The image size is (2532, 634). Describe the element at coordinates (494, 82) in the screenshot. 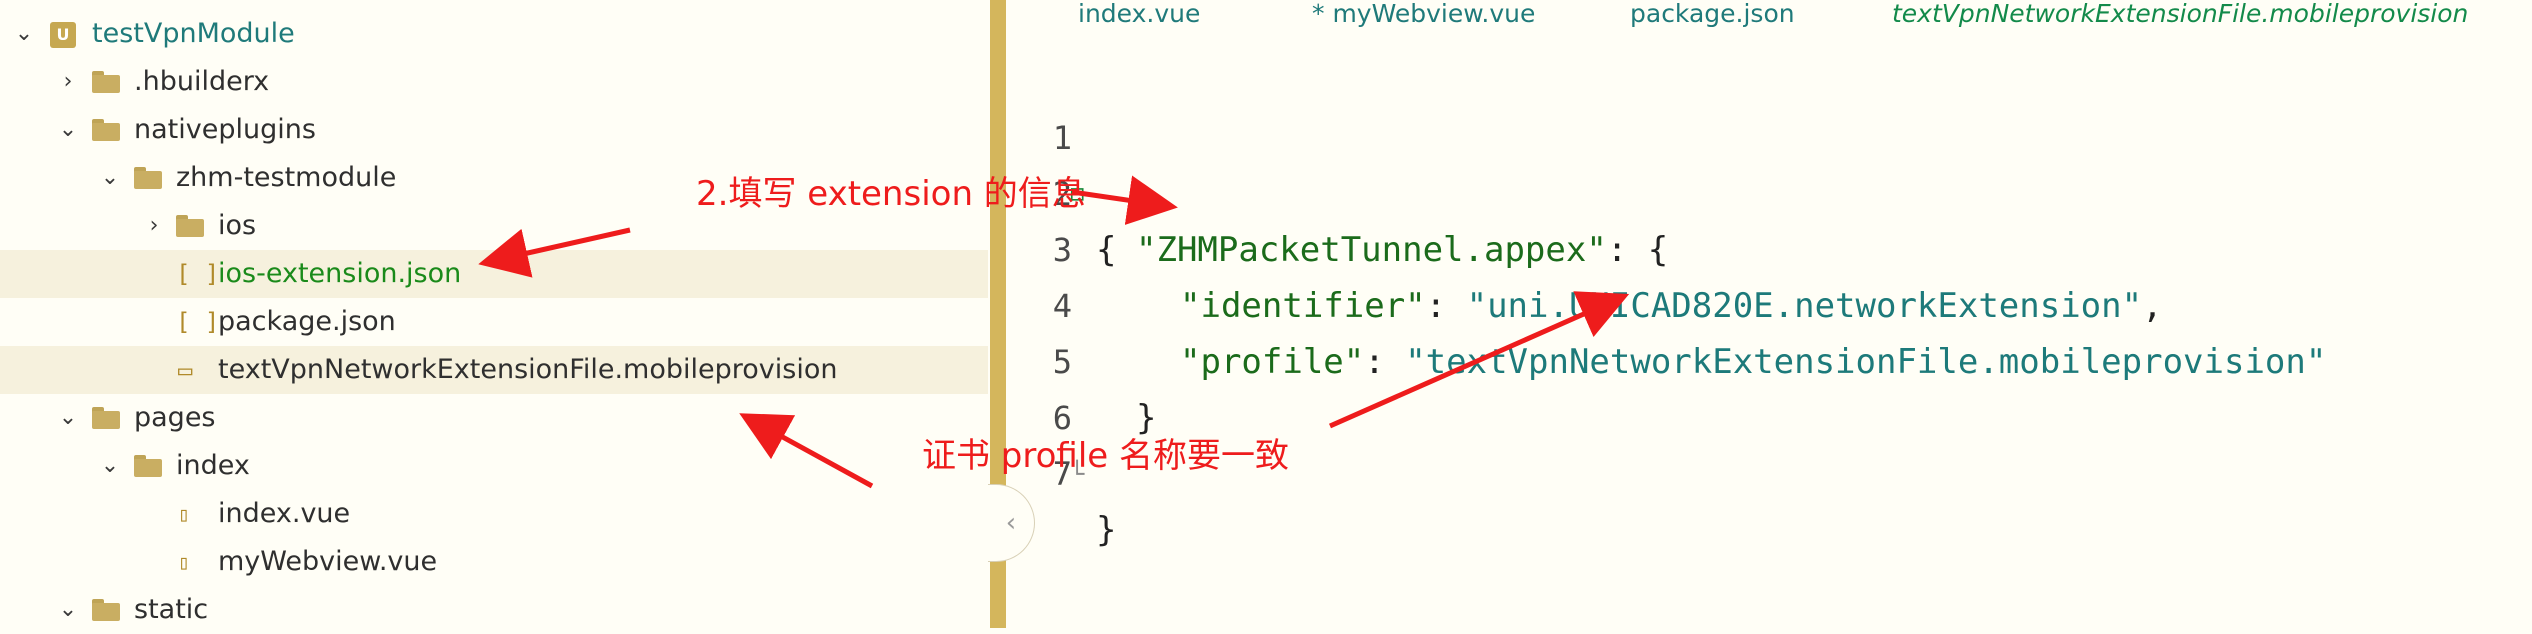

I see `tree-item-hbuilderx: › .hbuilderx` at that location.